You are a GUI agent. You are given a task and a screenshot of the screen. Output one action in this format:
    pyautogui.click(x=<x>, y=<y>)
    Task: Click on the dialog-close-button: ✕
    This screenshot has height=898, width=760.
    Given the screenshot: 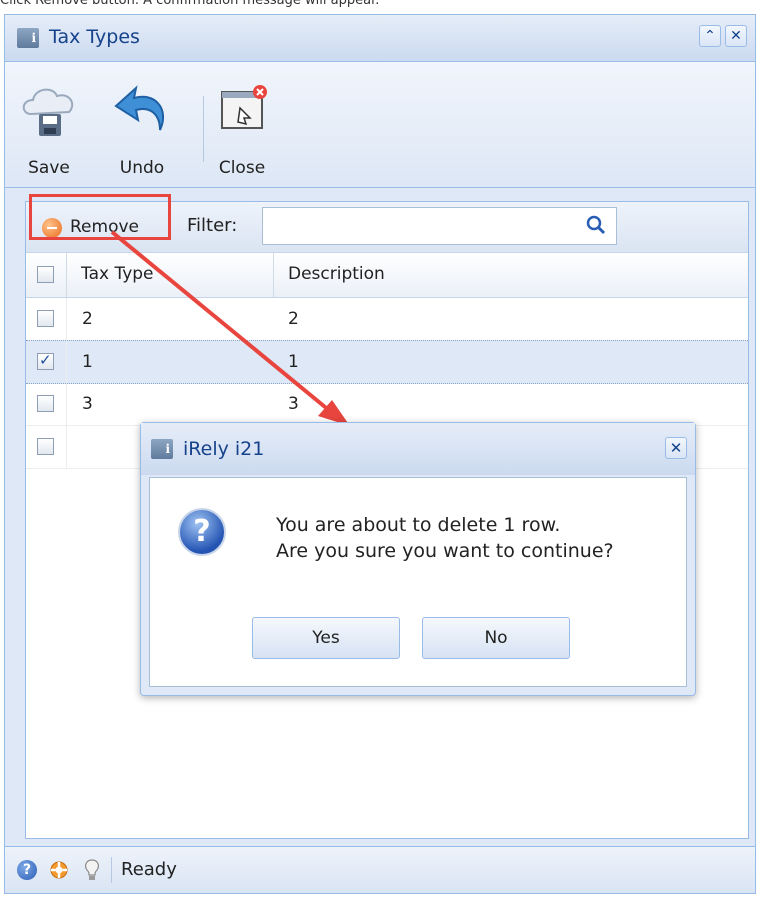 What is the action you would take?
    pyautogui.click(x=676, y=448)
    